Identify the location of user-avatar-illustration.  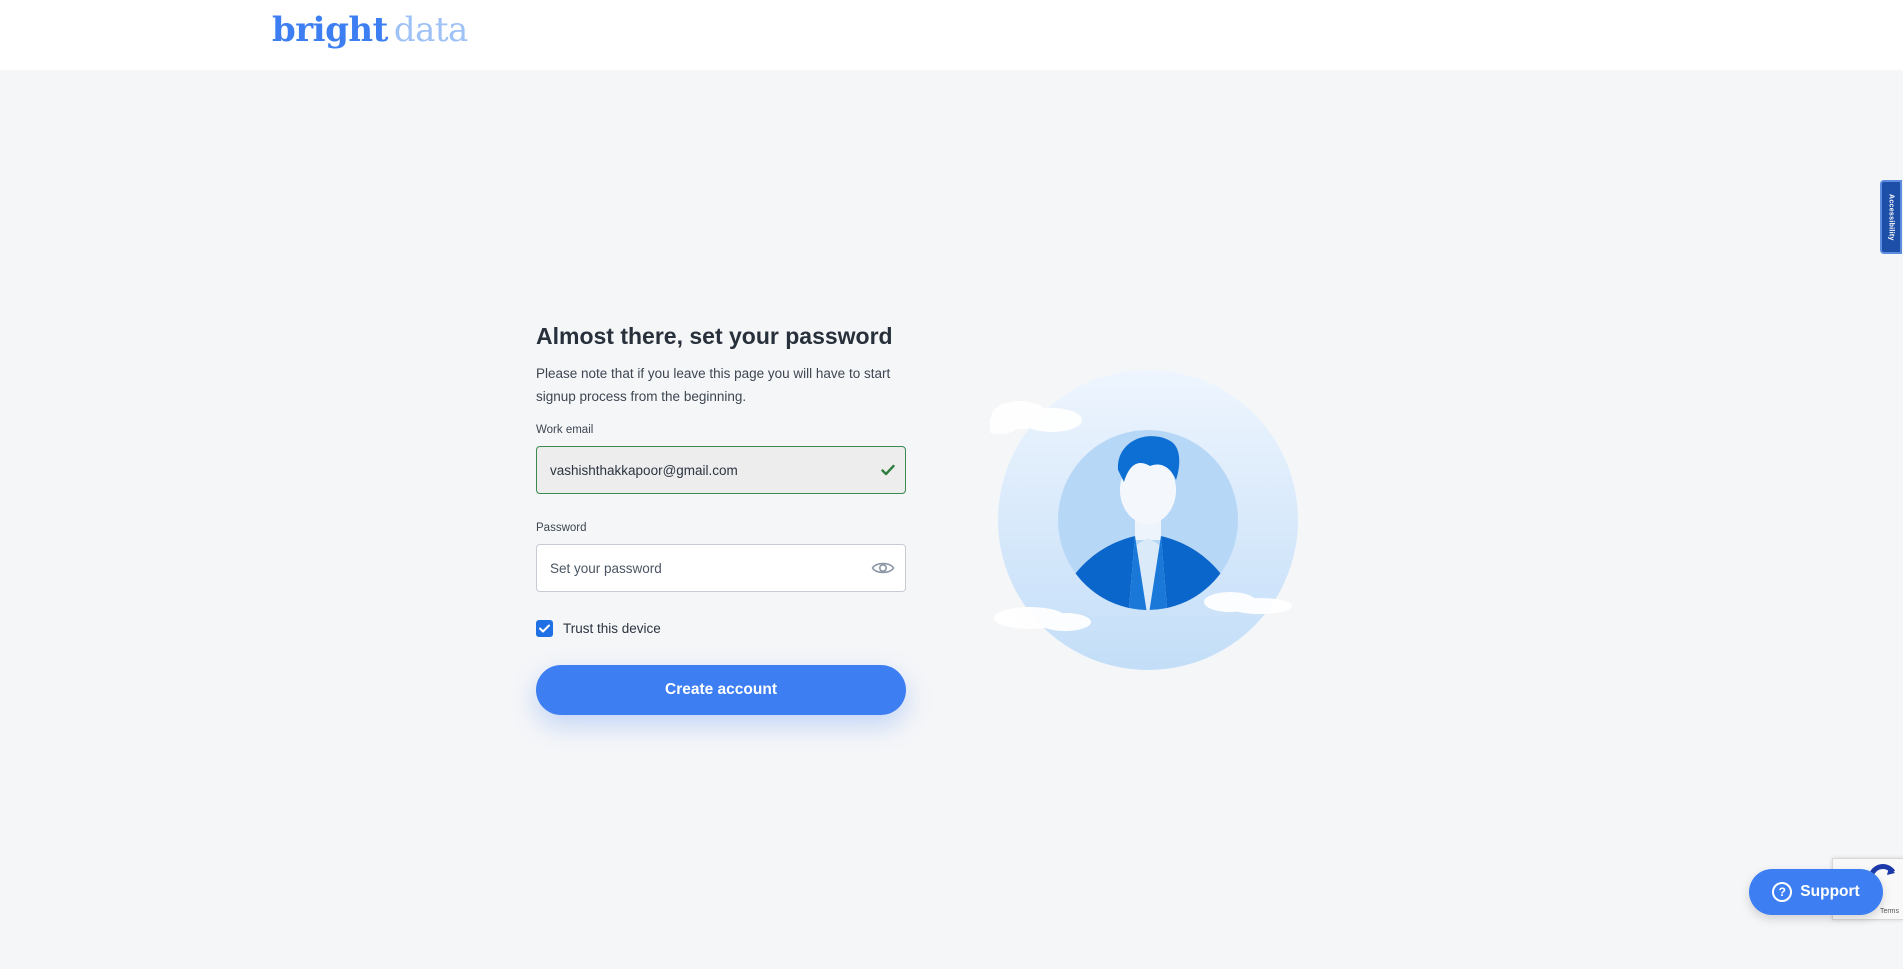
(1146, 525).